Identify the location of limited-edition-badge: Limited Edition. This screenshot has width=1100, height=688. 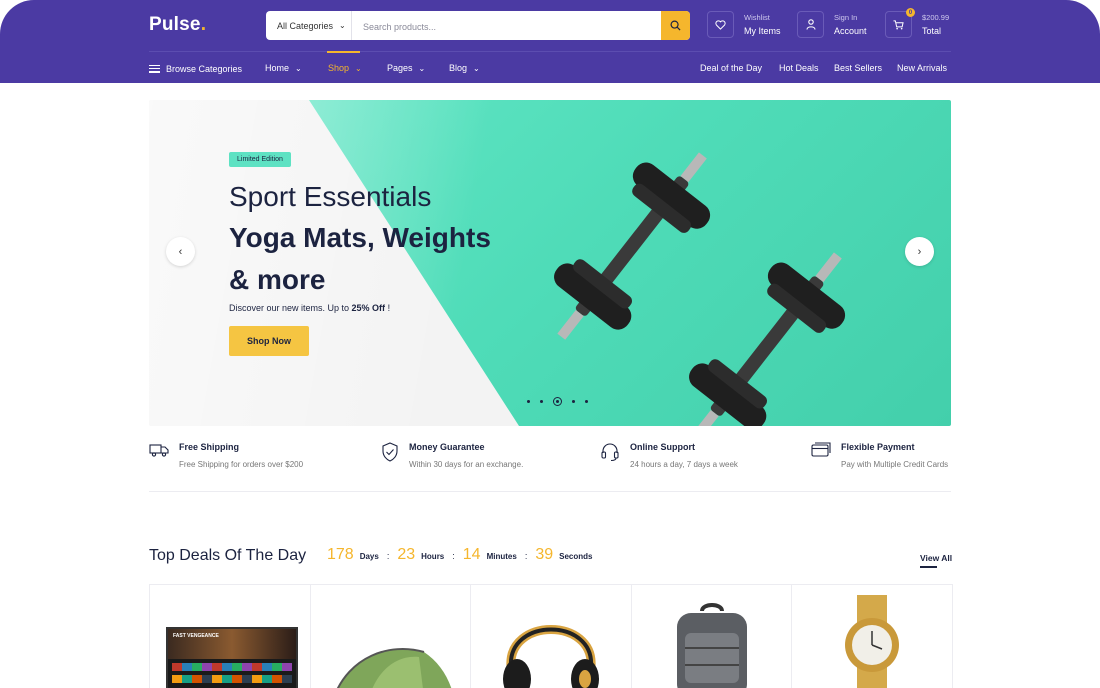
(260, 159).